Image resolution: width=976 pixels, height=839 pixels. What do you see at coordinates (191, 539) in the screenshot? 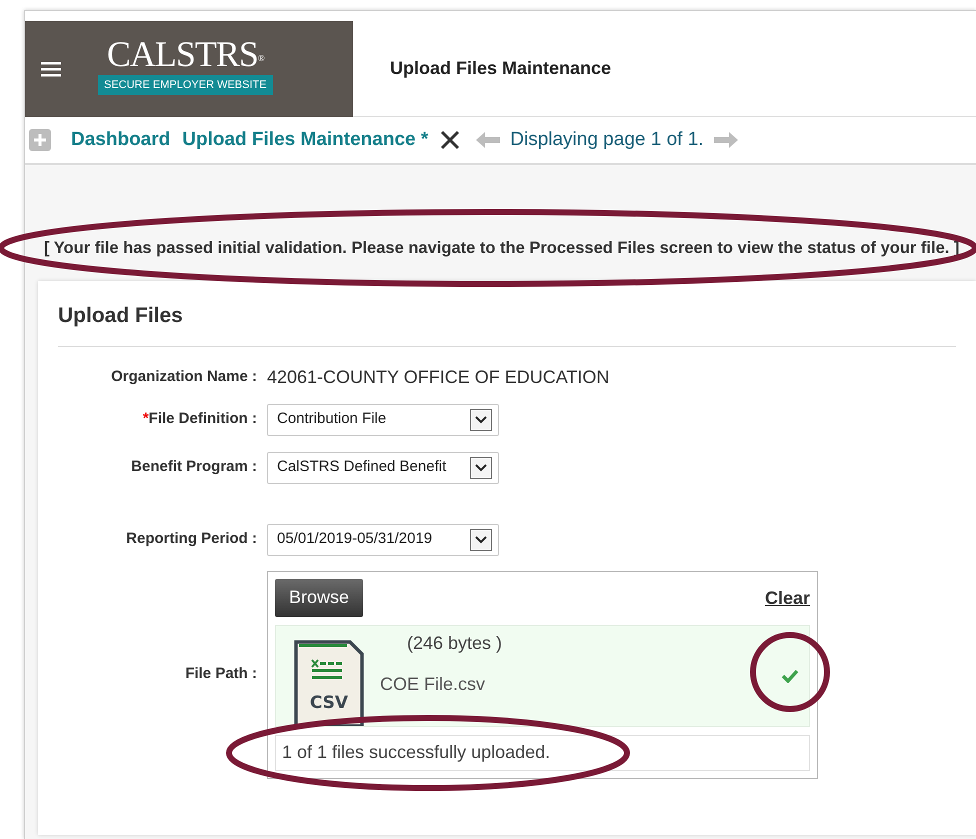
I see `field-label: Reporting Period :` at bounding box center [191, 539].